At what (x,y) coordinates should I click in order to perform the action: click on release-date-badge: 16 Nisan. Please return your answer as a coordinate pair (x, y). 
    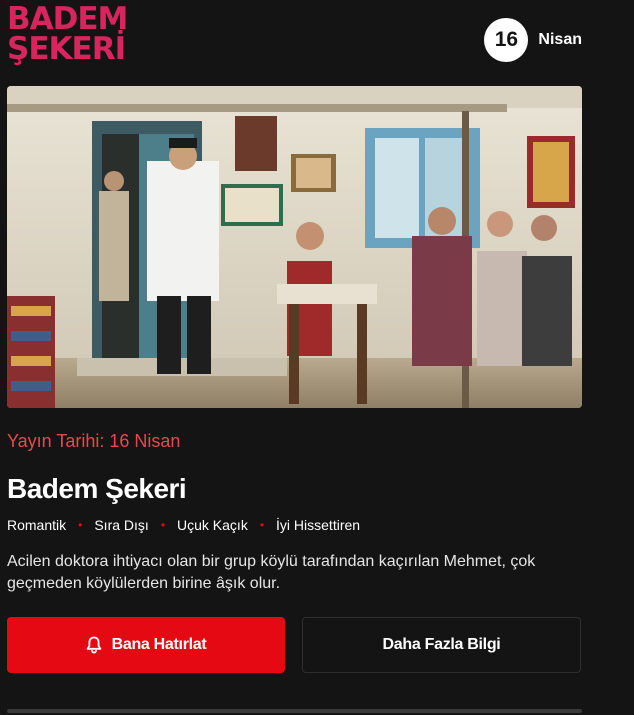
    Looking at the image, I should click on (533, 40).